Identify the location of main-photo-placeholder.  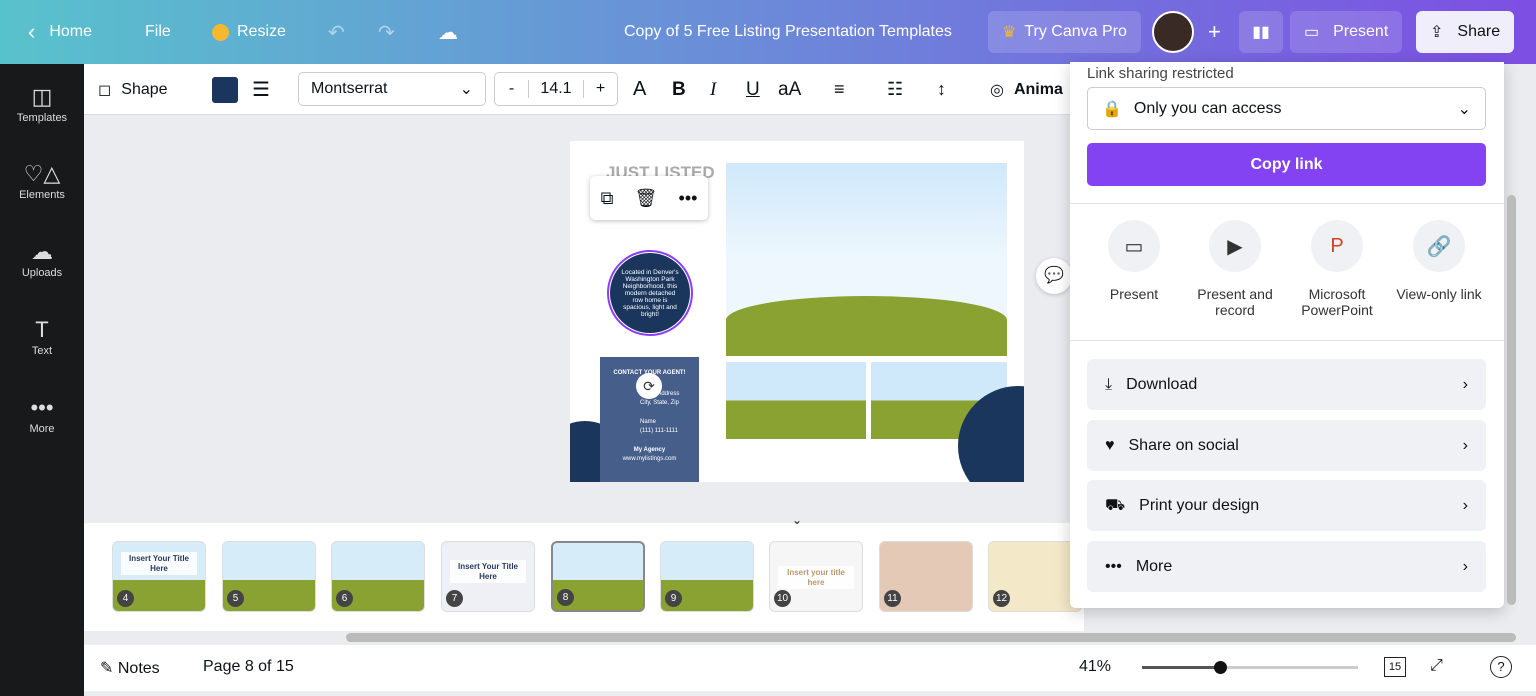
(866, 259).